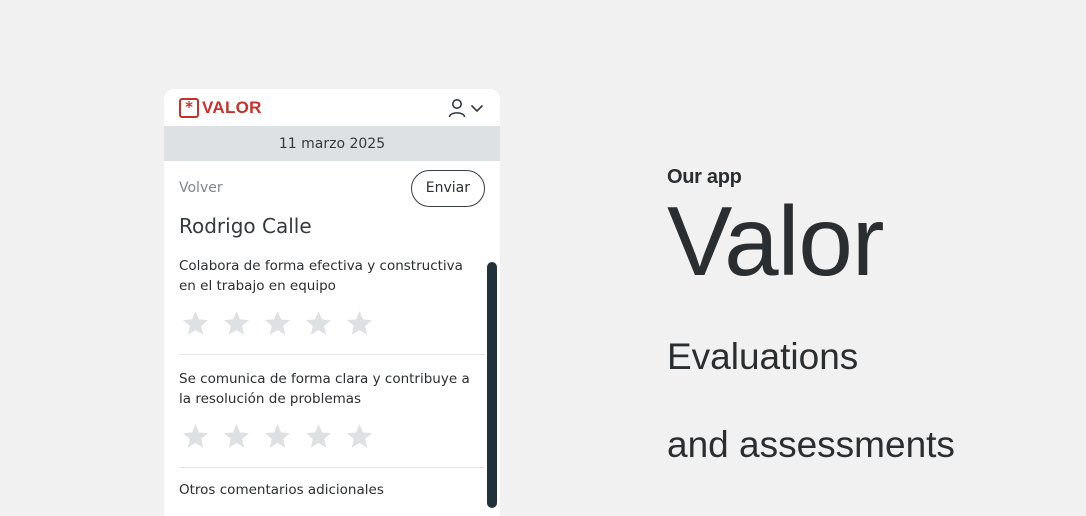 This screenshot has width=1086, height=516. Describe the element at coordinates (811, 401) in the screenshot. I see `promo-subtitle: Evaluations and assessments` at that location.